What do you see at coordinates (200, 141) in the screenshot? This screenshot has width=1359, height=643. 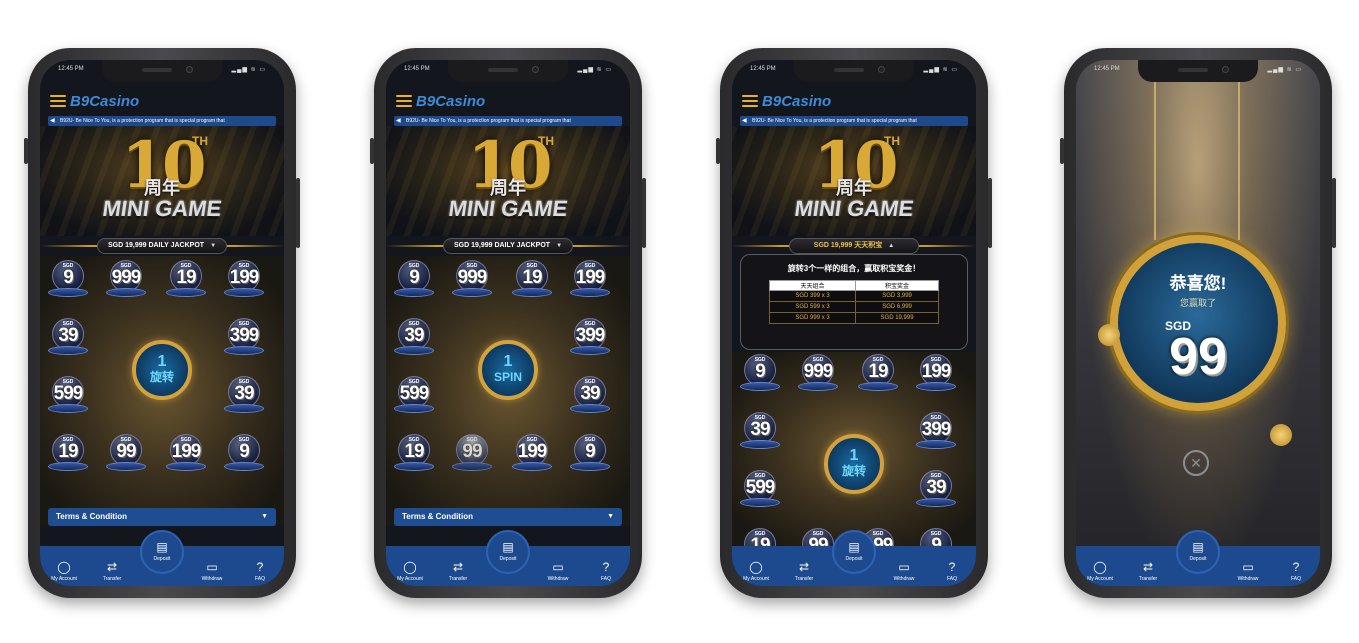 I see `anniversary-suffix: TH` at bounding box center [200, 141].